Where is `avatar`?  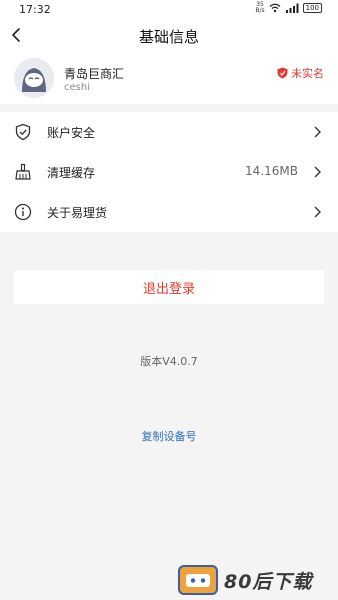
avatar is located at coordinates (34, 78).